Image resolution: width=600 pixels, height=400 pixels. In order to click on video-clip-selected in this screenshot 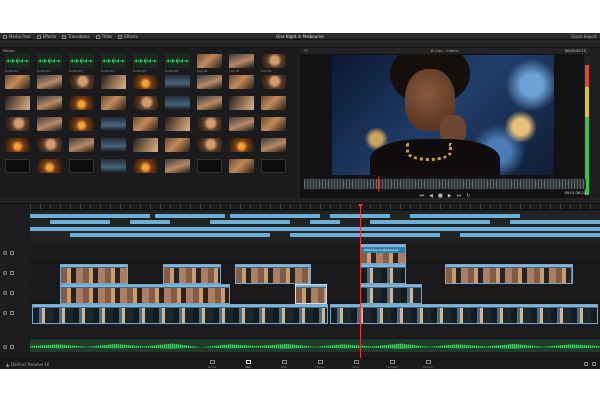, I will do `click(311, 294)`.